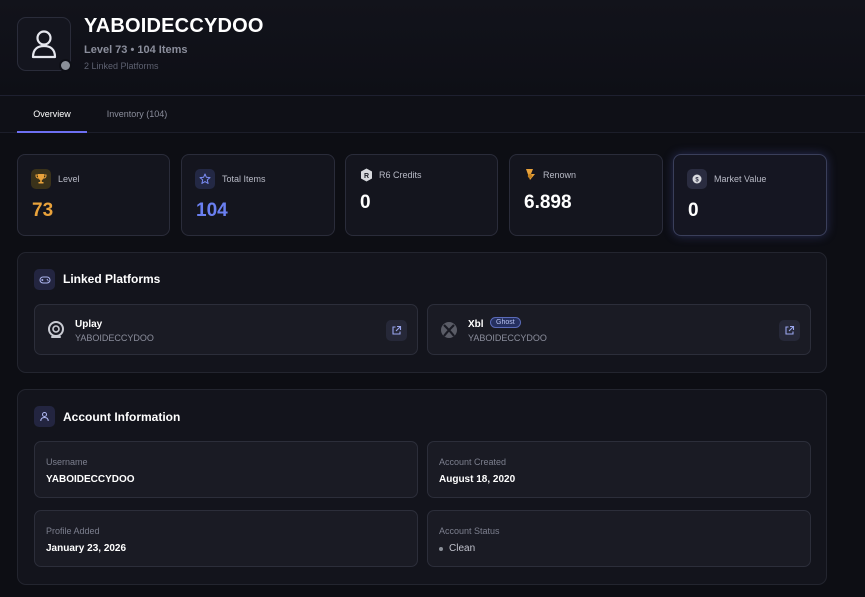 This screenshot has width=865, height=597. Describe the element at coordinates (400, 175) in the screenshot. I see `stat-label: R6 Credits` at that location.